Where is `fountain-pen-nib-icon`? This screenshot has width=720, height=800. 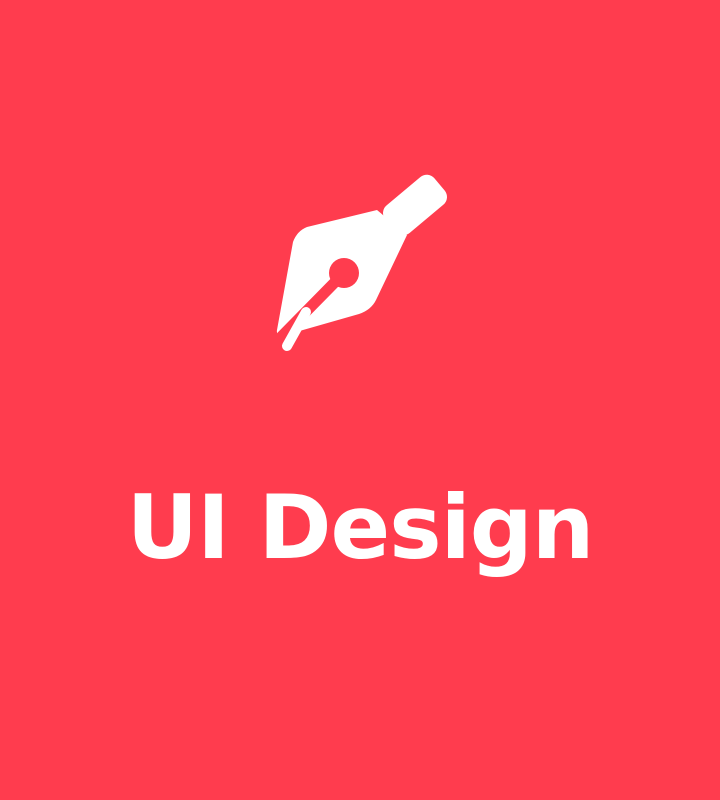
fountain-pen-nib-icon is located at coordinates (360, 265).